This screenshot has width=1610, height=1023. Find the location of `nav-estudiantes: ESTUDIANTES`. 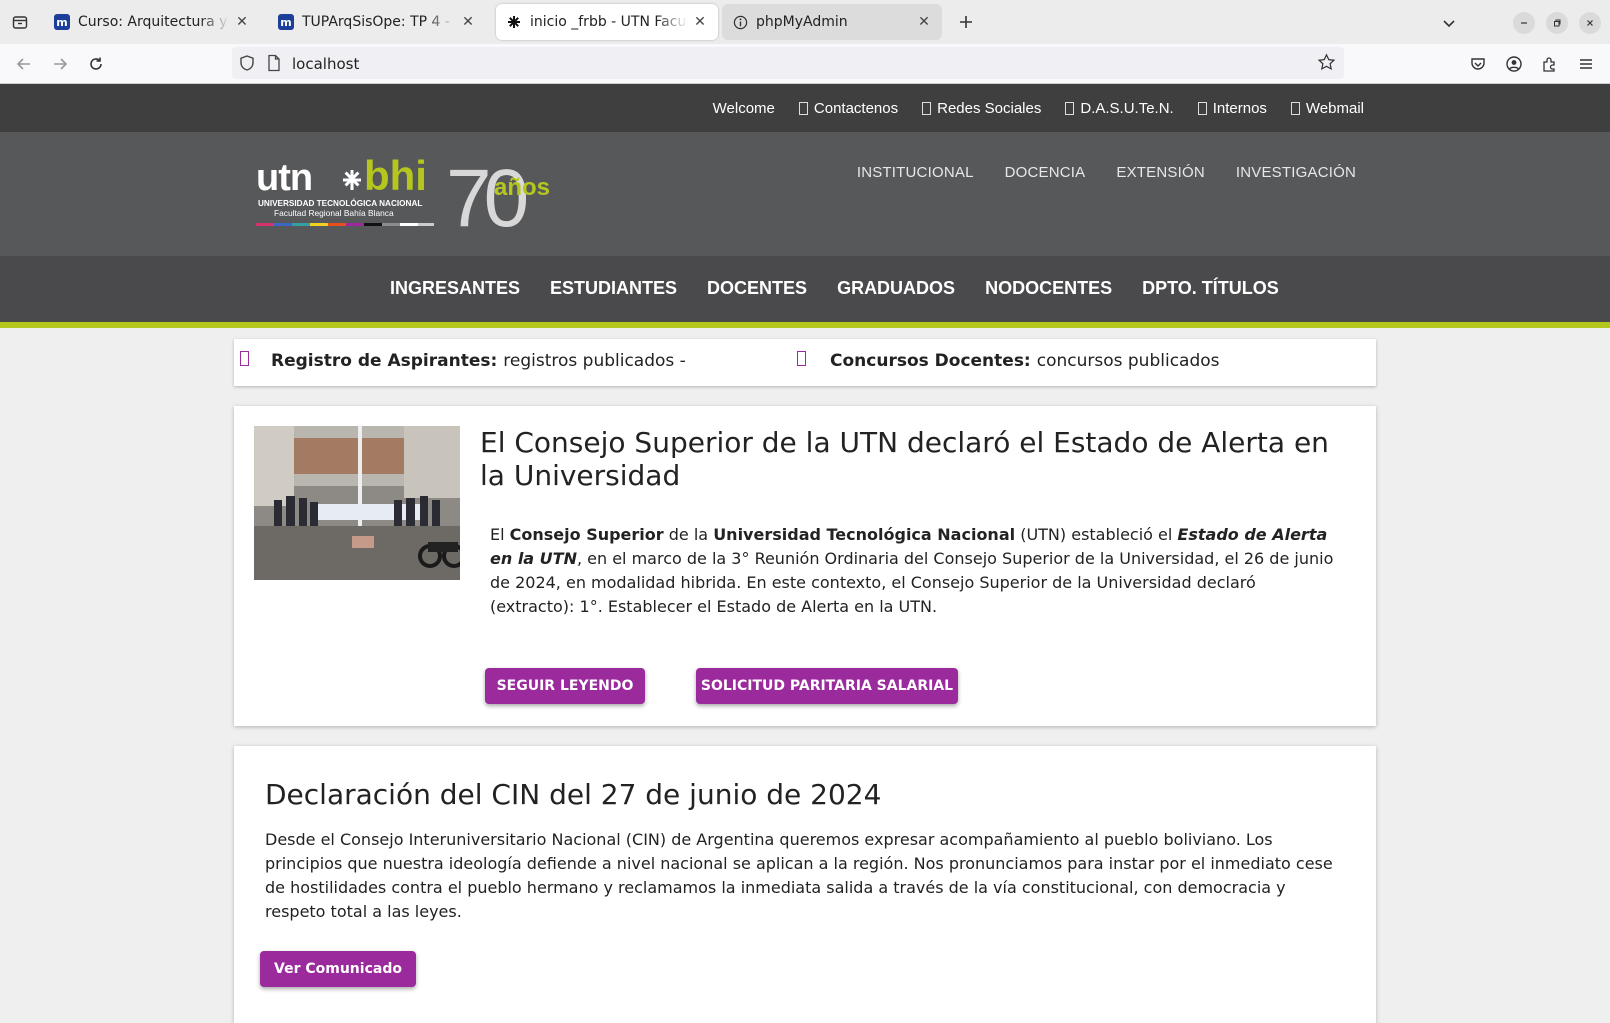

nav-estudiantes: ESTUDIANTES is located at coordinates (613, 288).